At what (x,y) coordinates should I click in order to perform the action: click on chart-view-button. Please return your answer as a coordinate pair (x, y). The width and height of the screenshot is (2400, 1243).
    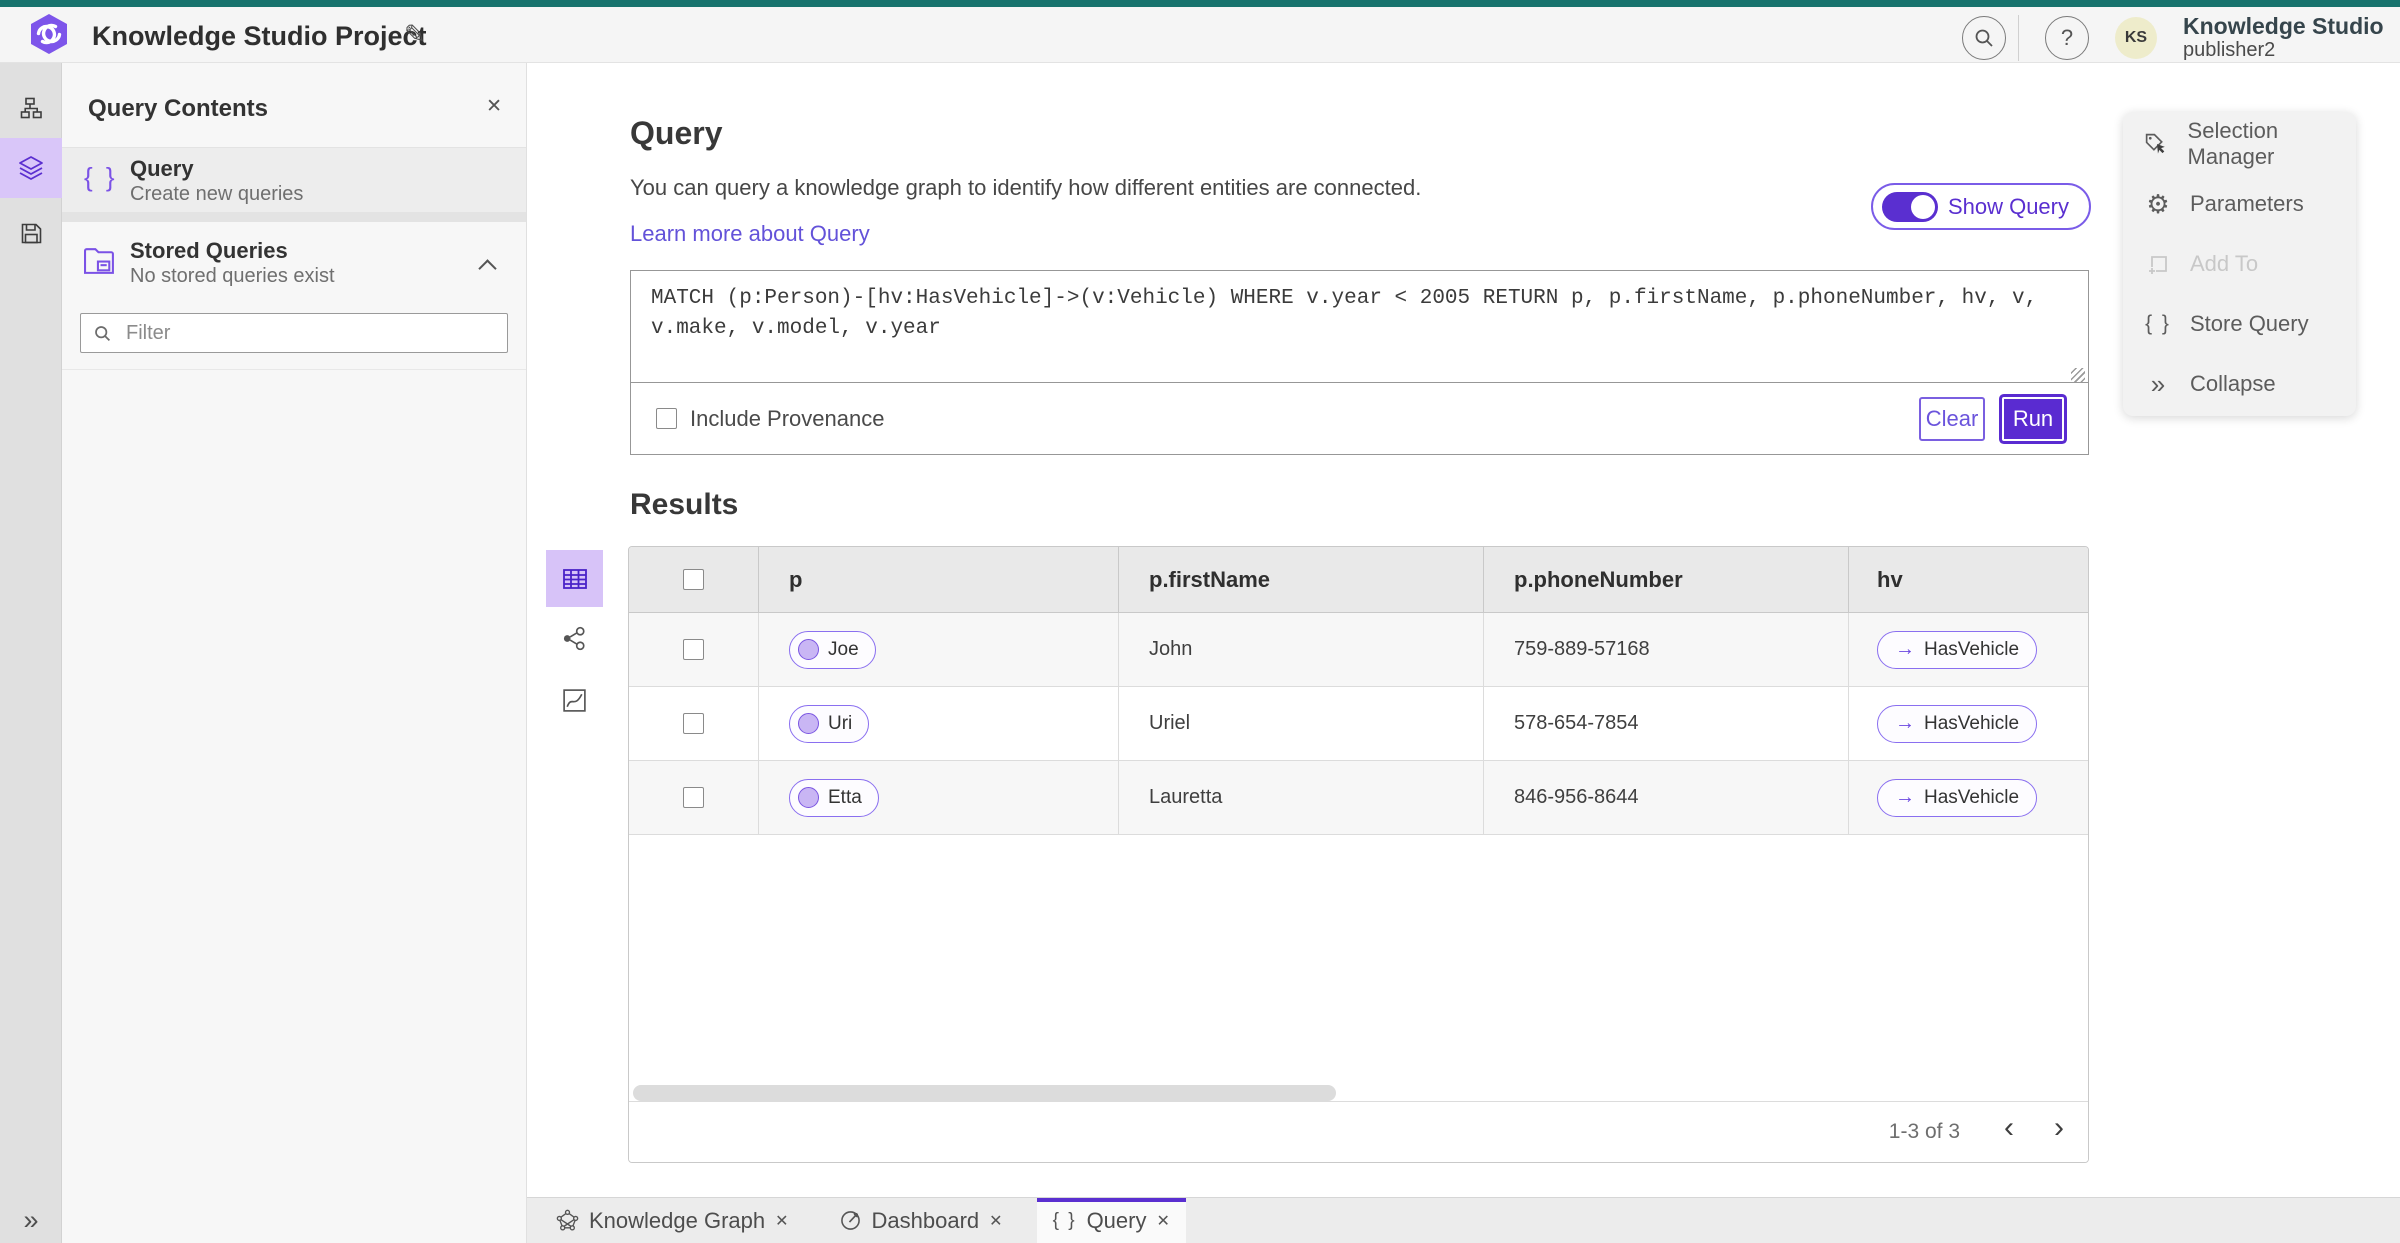
    Looking at the image, I should click on (574, 700).